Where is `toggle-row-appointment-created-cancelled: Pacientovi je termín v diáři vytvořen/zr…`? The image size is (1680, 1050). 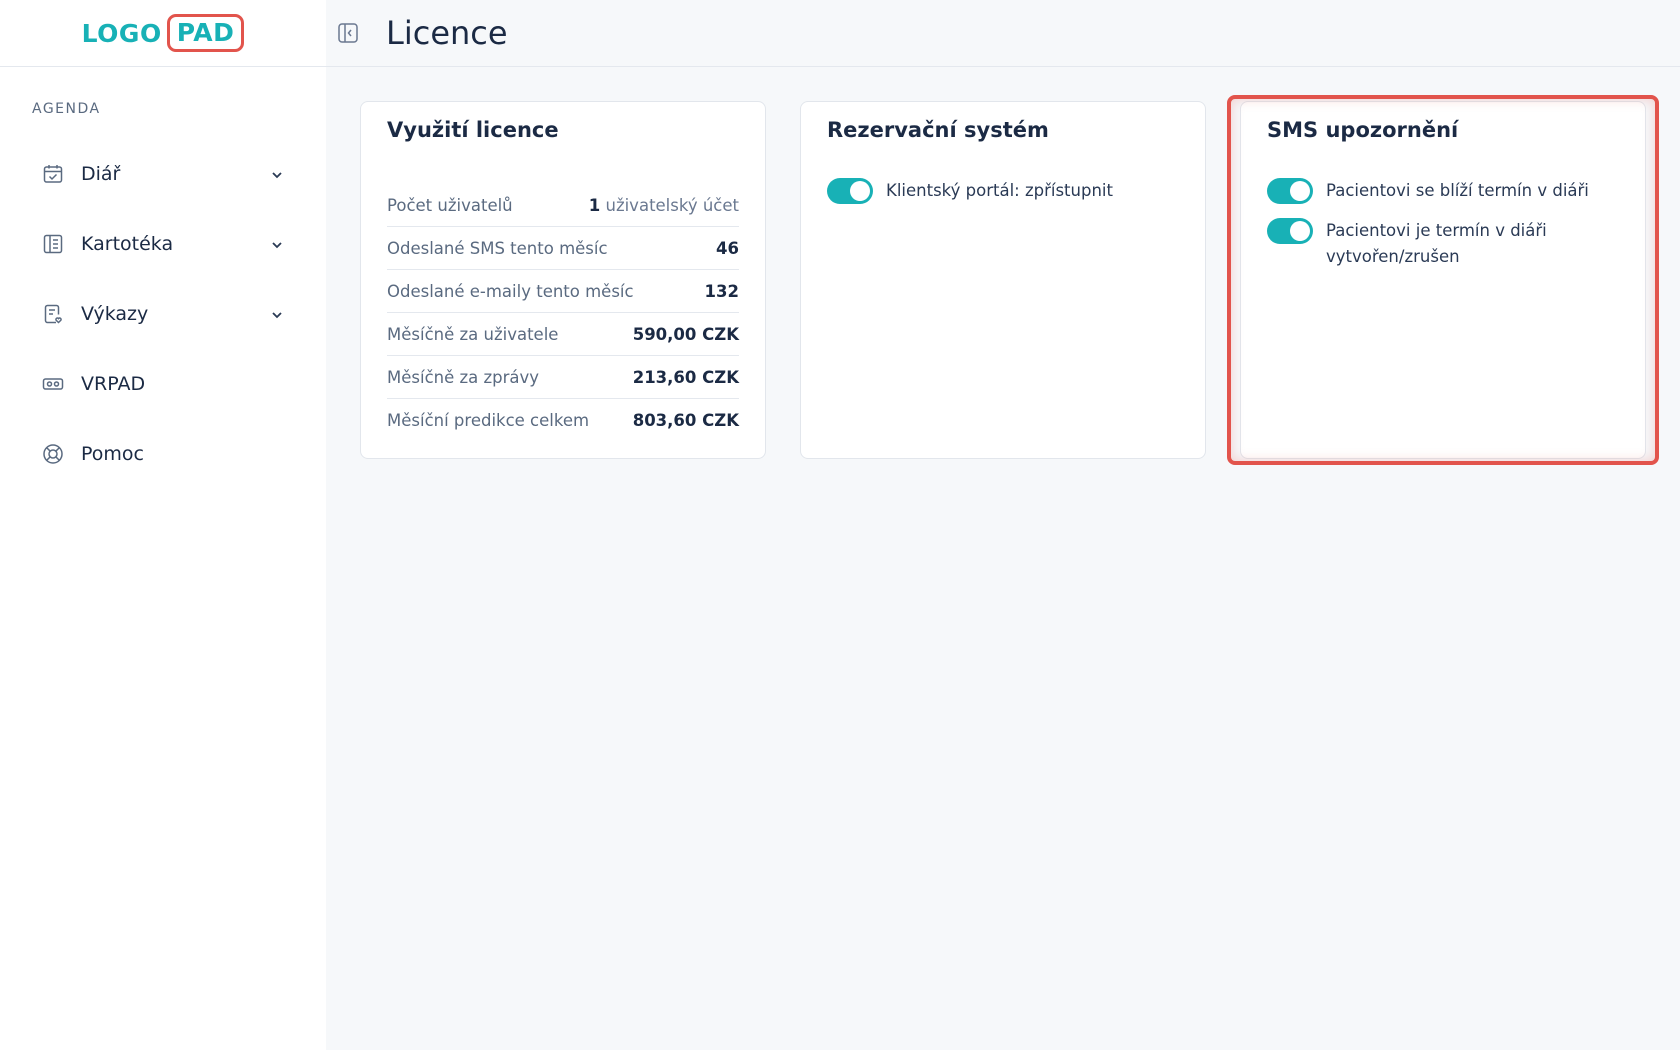 toggle-row-appointment-created-cancelled: Pacientovi je termín v diáři vytvořen/zr… is located at coordinates (1443, 244).